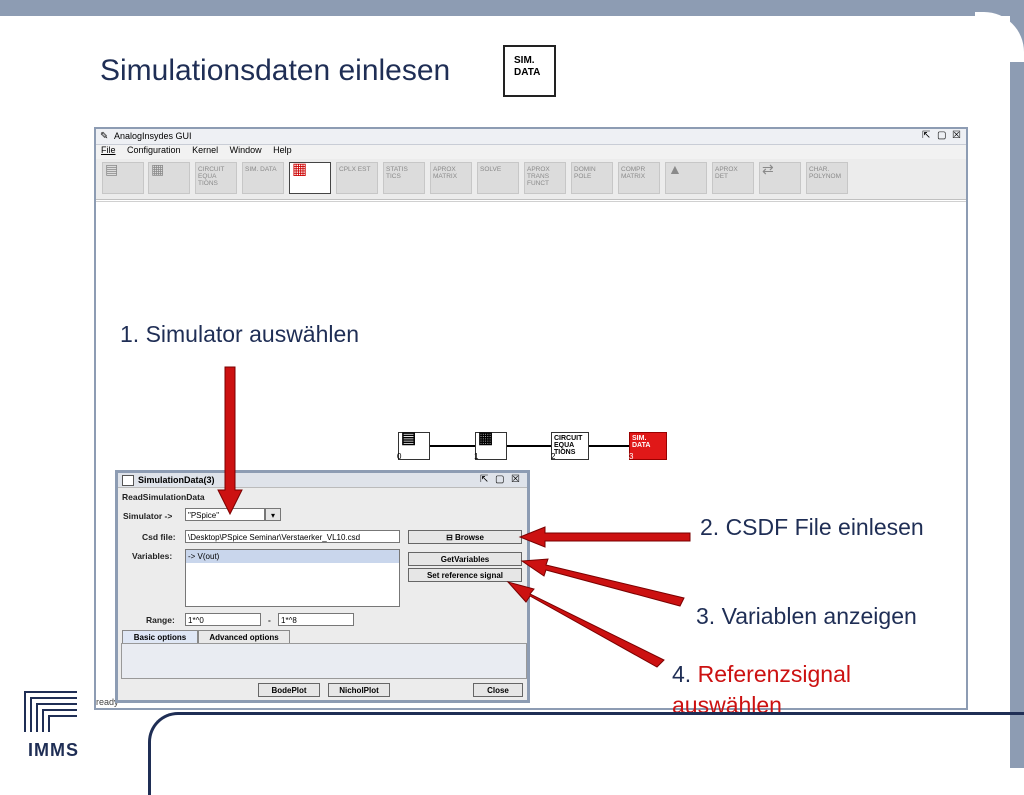 The width and height of the screenshot is (1024, 795). I want to click on imms-logo-icon, so click(50, 711).